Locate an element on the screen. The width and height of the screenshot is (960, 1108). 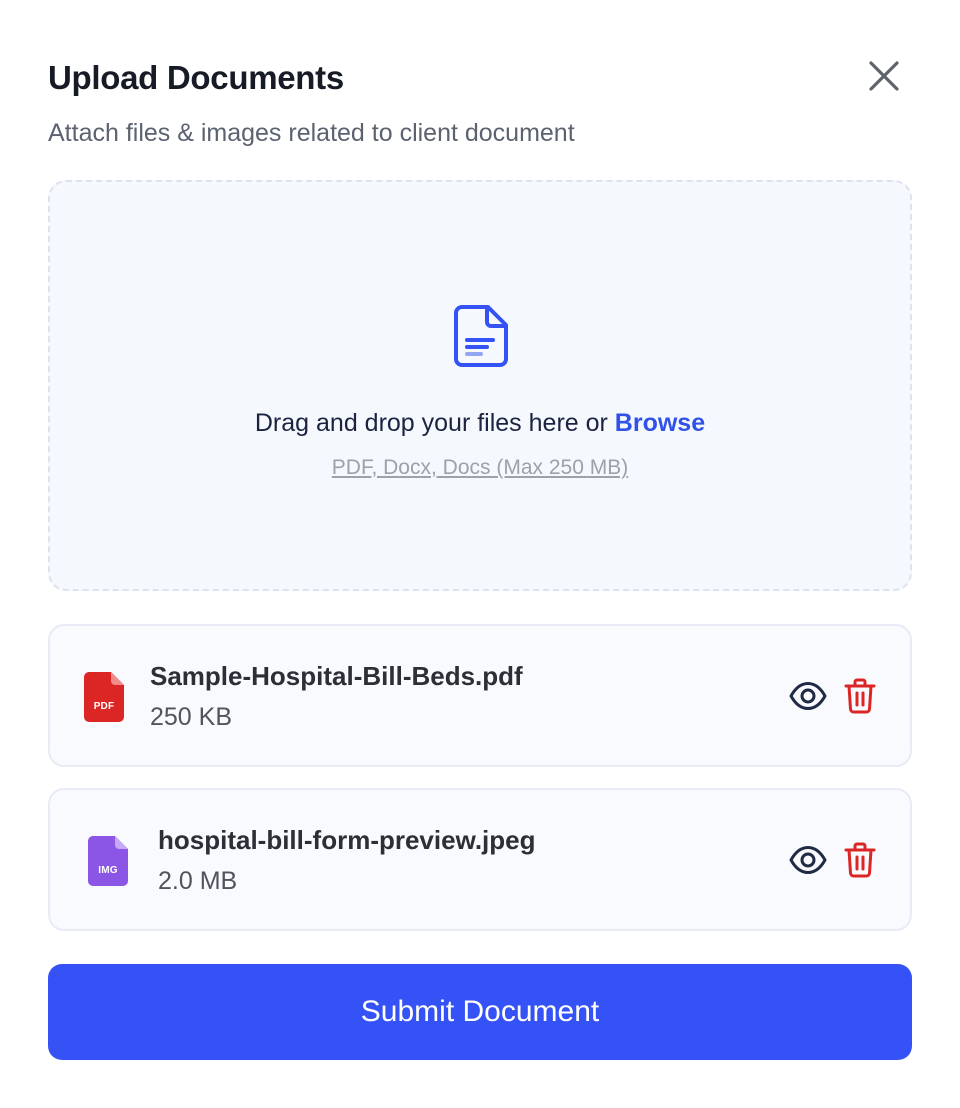
close-button is located at coordinates (884, 76).